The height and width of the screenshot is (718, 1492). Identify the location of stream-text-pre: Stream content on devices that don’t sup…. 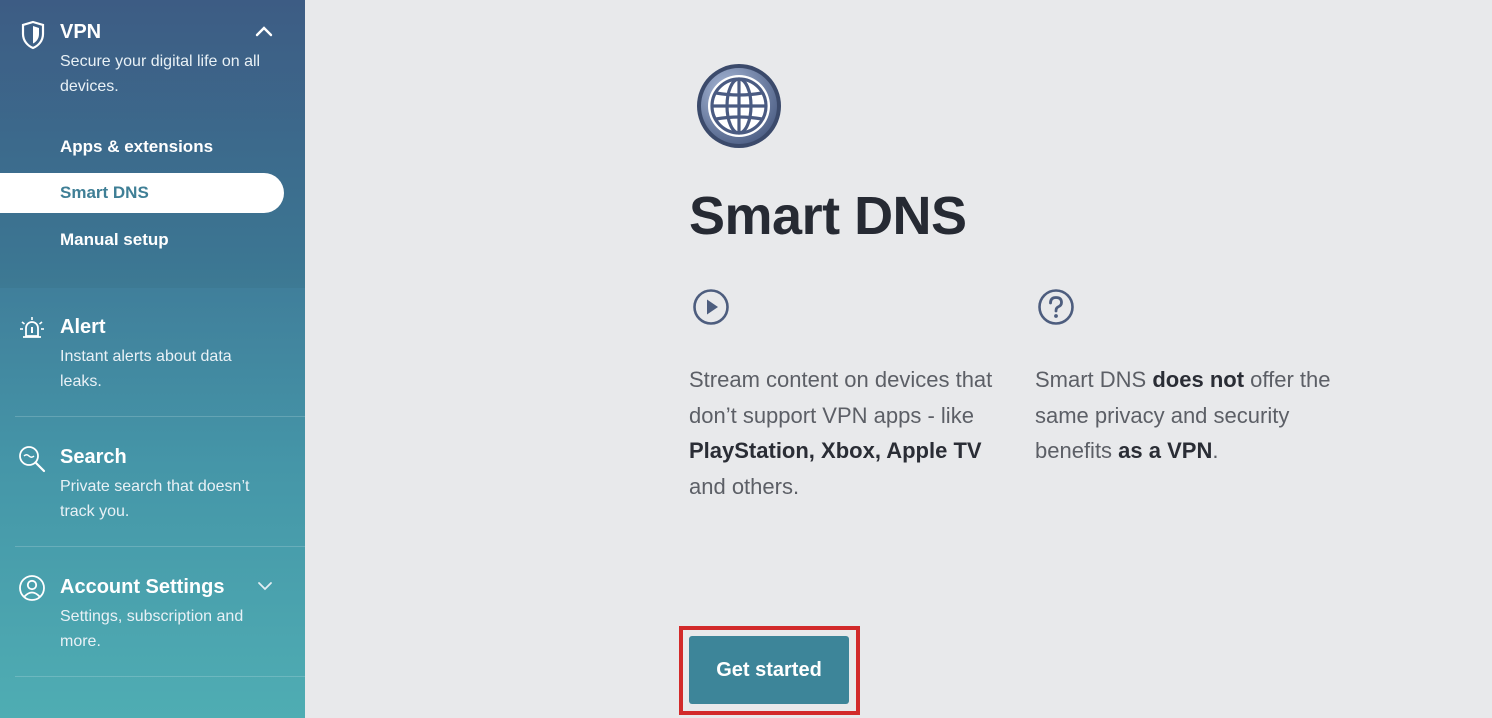
(841, 397).